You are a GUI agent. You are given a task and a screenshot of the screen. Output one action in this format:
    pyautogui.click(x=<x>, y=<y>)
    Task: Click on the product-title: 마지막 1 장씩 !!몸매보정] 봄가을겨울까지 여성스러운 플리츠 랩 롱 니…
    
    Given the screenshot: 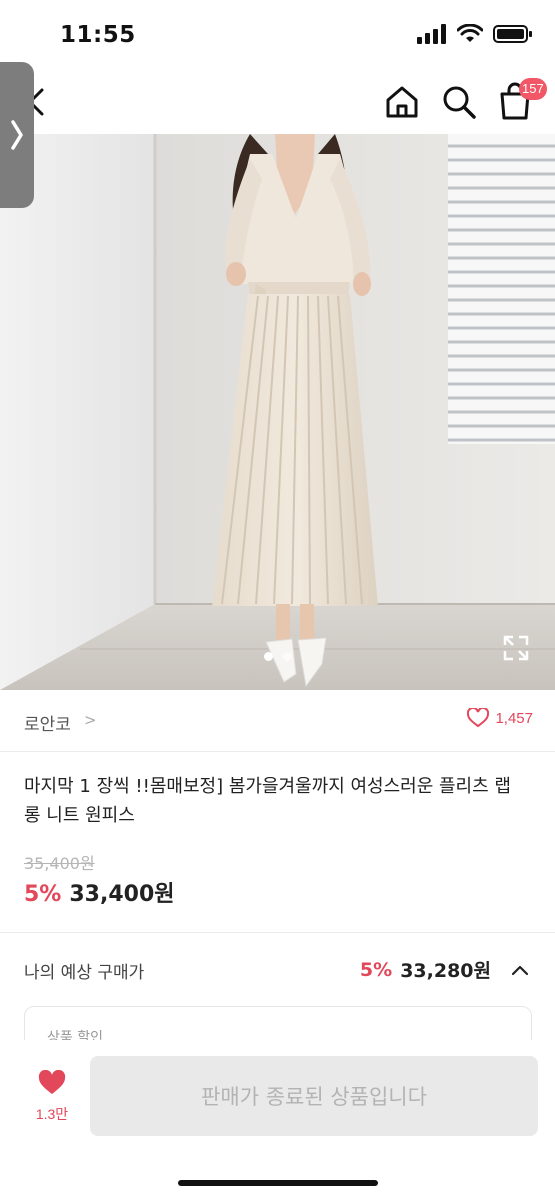 What is the action you would take?
    pyautogui.click(x=267, y=801)
    